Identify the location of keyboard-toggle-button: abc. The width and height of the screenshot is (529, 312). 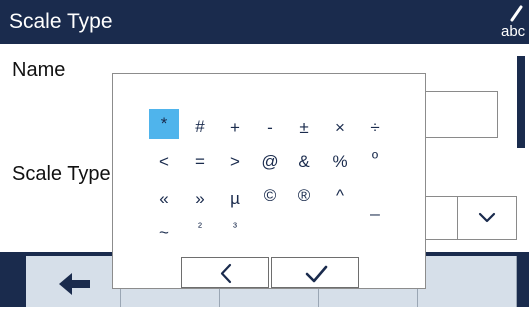
(514, 23).